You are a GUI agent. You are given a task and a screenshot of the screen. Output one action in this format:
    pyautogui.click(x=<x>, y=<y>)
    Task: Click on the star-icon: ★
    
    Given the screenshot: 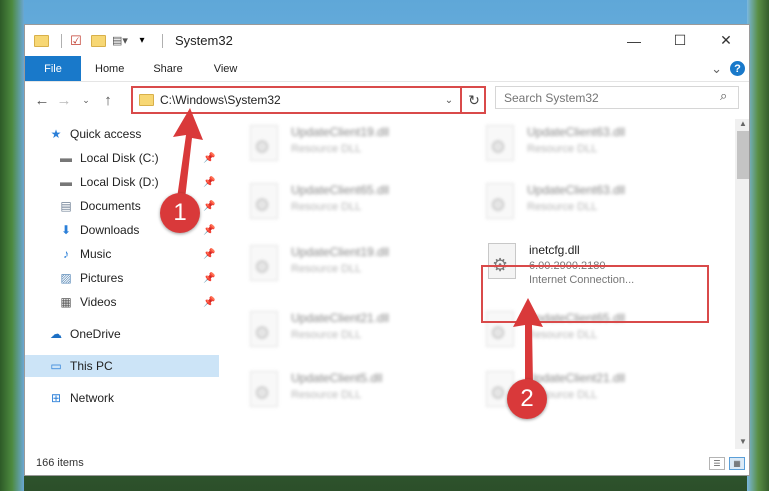 What is the action you would take?
    pyautogui.click(x=56, y=134)
    